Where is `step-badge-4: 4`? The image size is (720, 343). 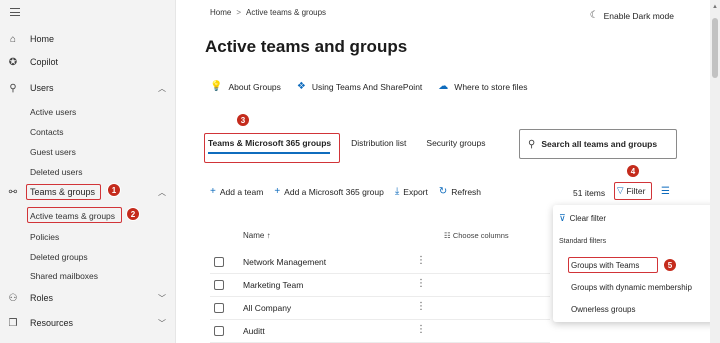 step-badge-4: 4 is located at coordinates (633, 171).